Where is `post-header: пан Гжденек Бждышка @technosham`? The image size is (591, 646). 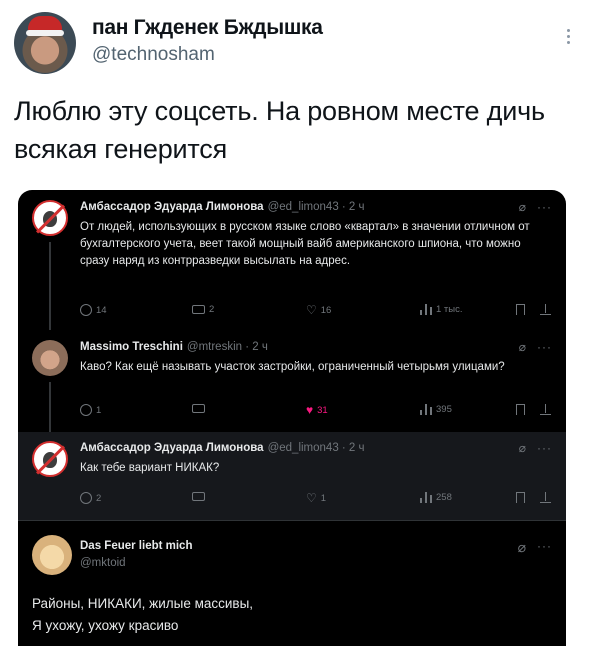 post-header: пан Гжденек Бждышка @technosham is located at coordinates (295, 44).